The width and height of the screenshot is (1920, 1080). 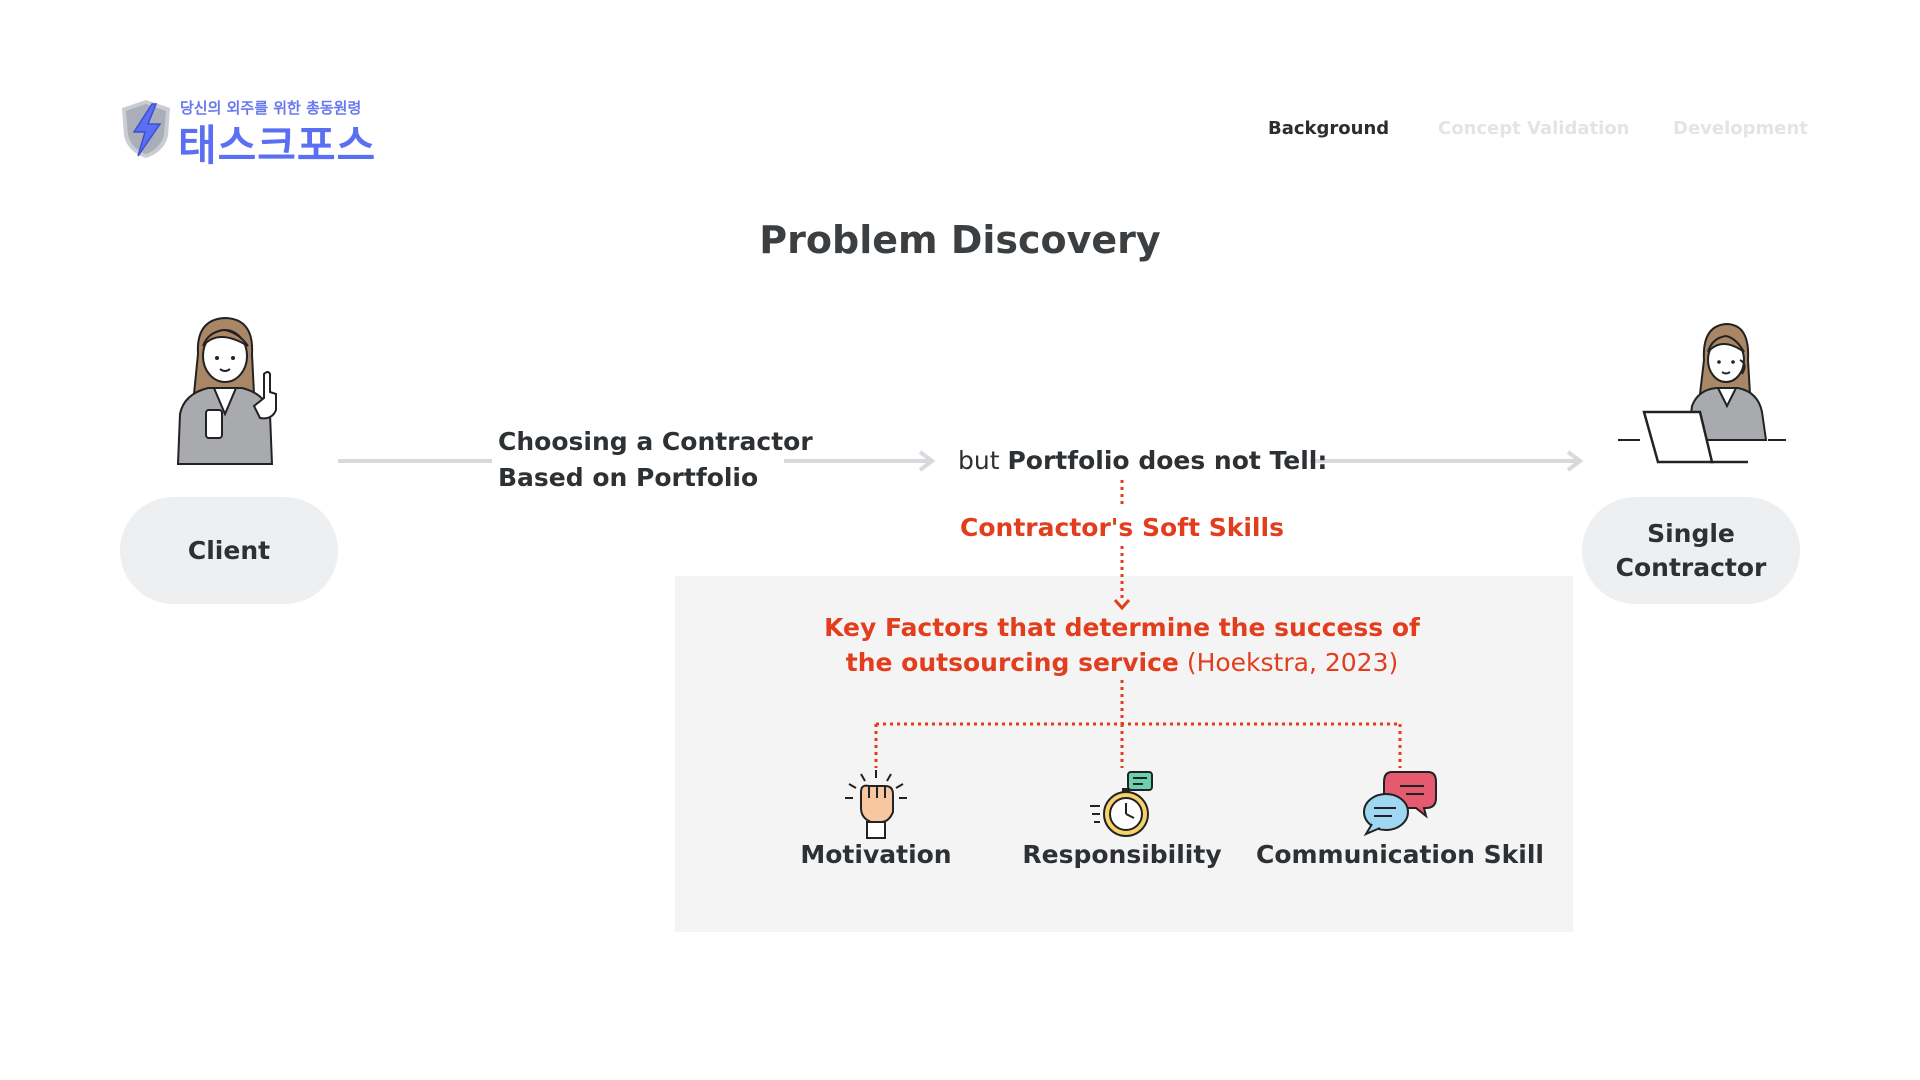 I want to click on step2-prefix: but, so click(x=983, y=460).